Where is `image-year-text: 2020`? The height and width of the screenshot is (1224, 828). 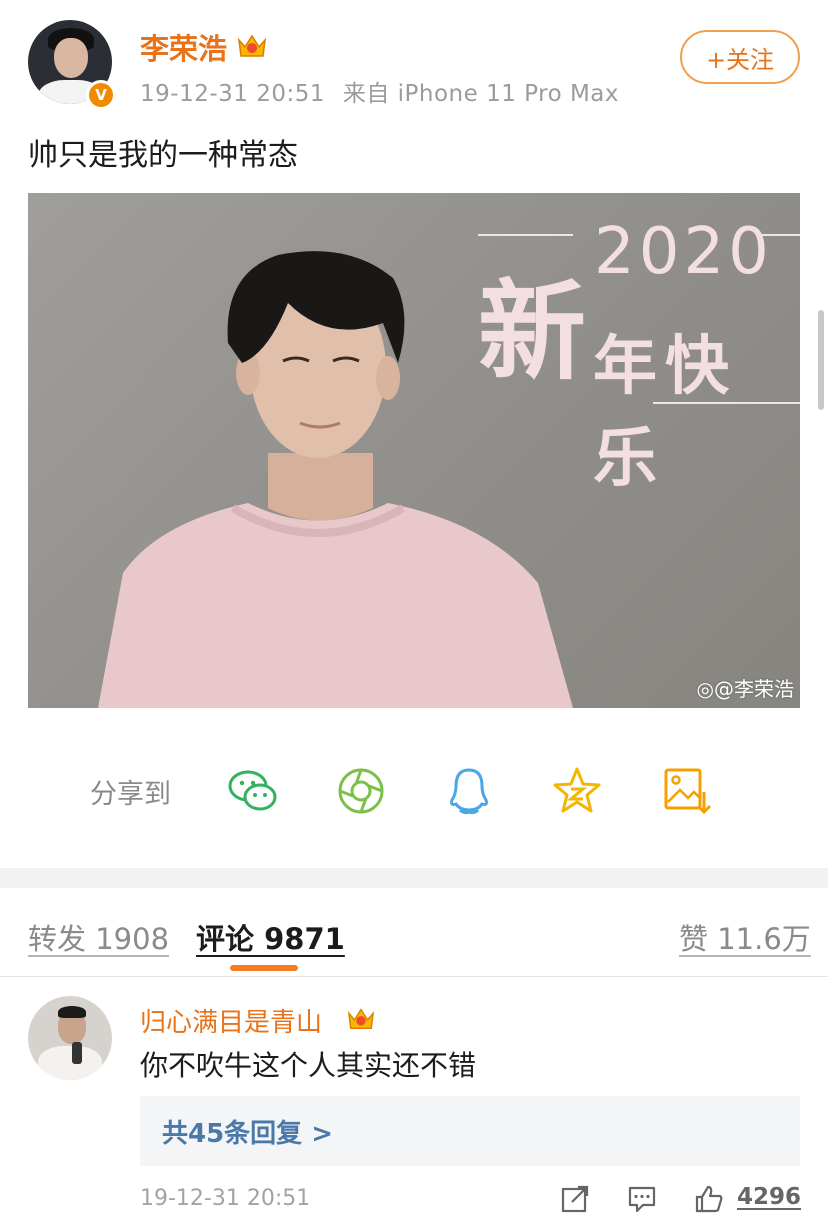 image-year-text: 2020 is located at coordinates (683, 252).